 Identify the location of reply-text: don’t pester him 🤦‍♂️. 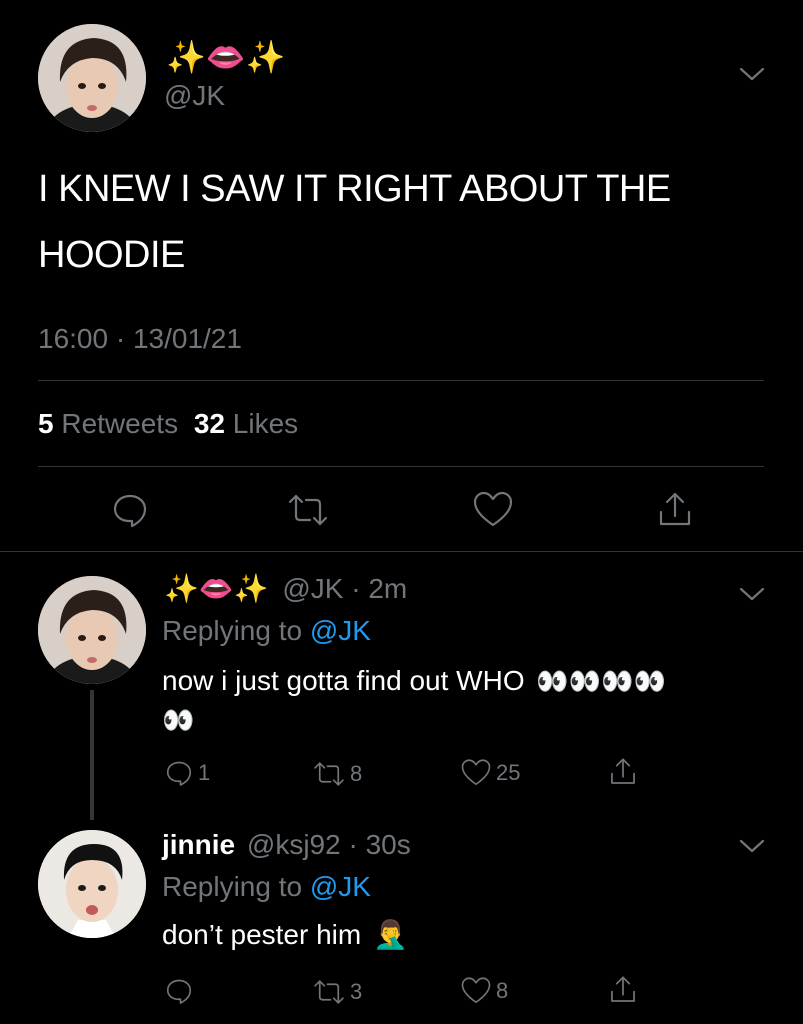
(285, 935).